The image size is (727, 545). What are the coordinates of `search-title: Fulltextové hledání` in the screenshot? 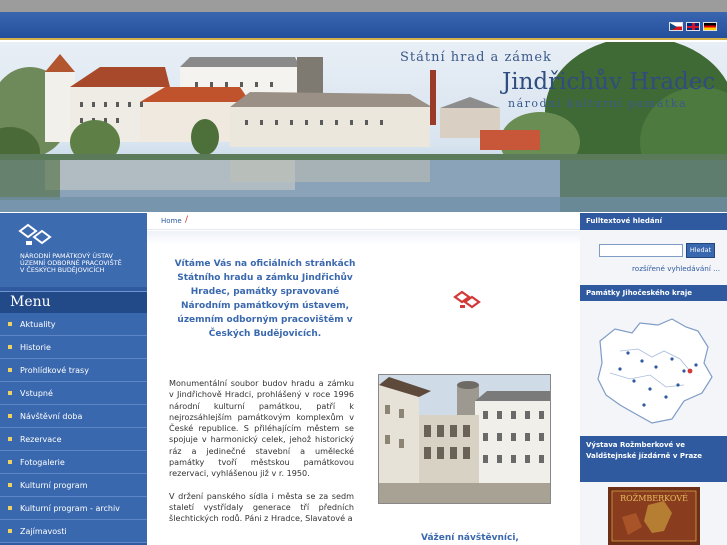 It's located at (624, 221).